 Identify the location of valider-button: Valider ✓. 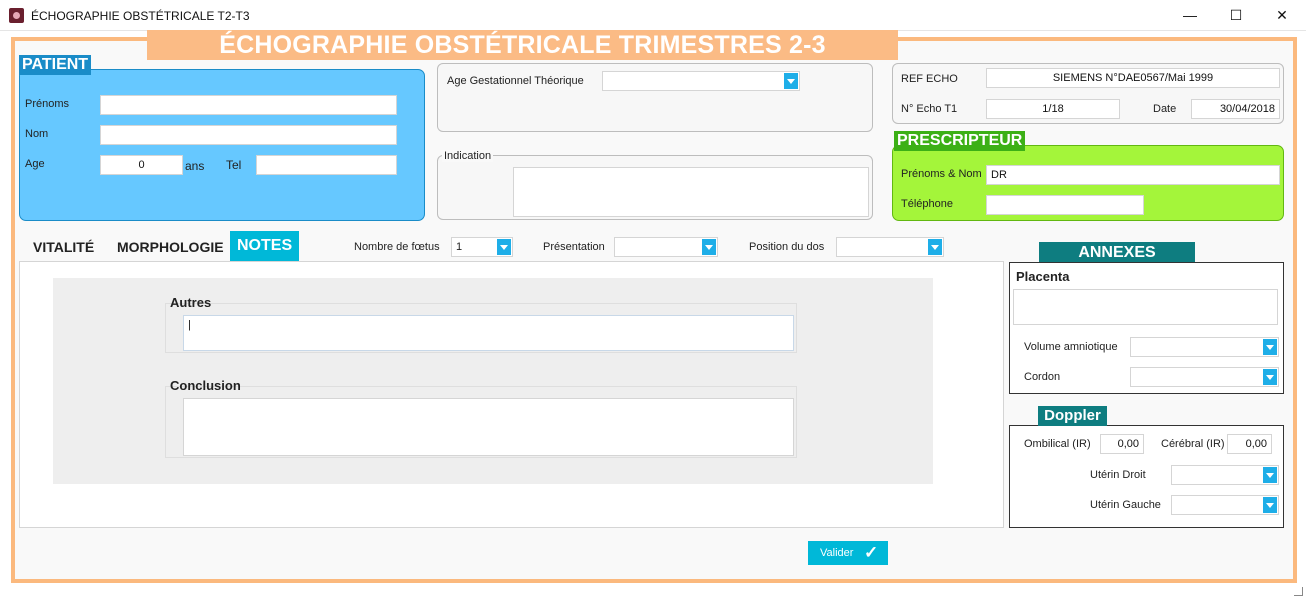
(848, 553).